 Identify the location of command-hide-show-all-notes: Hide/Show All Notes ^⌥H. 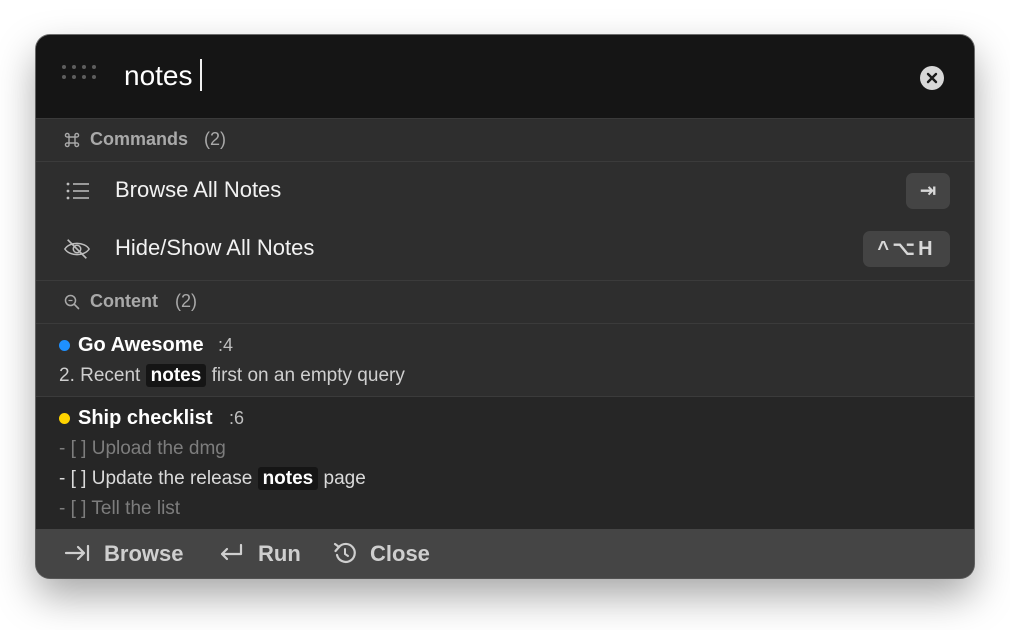
(505, 249).